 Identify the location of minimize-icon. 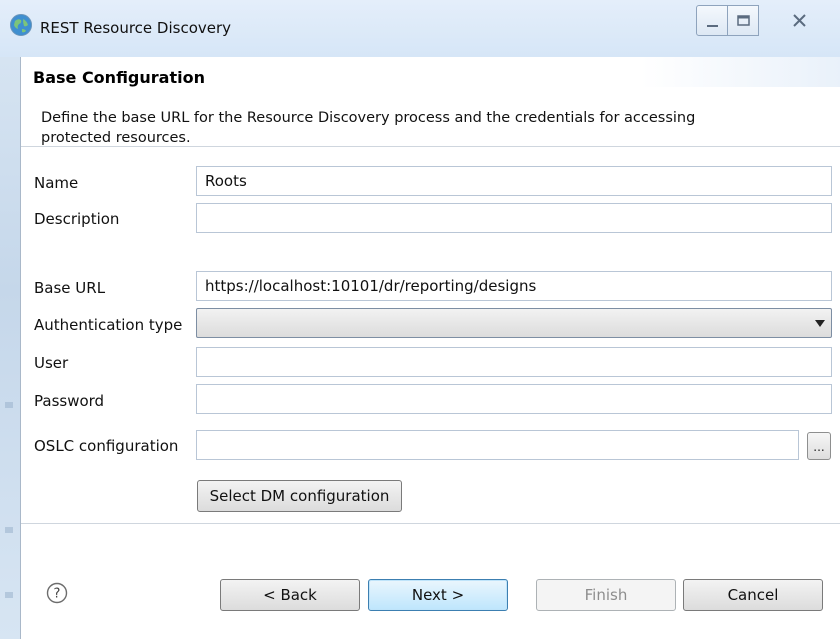
(712, 26).